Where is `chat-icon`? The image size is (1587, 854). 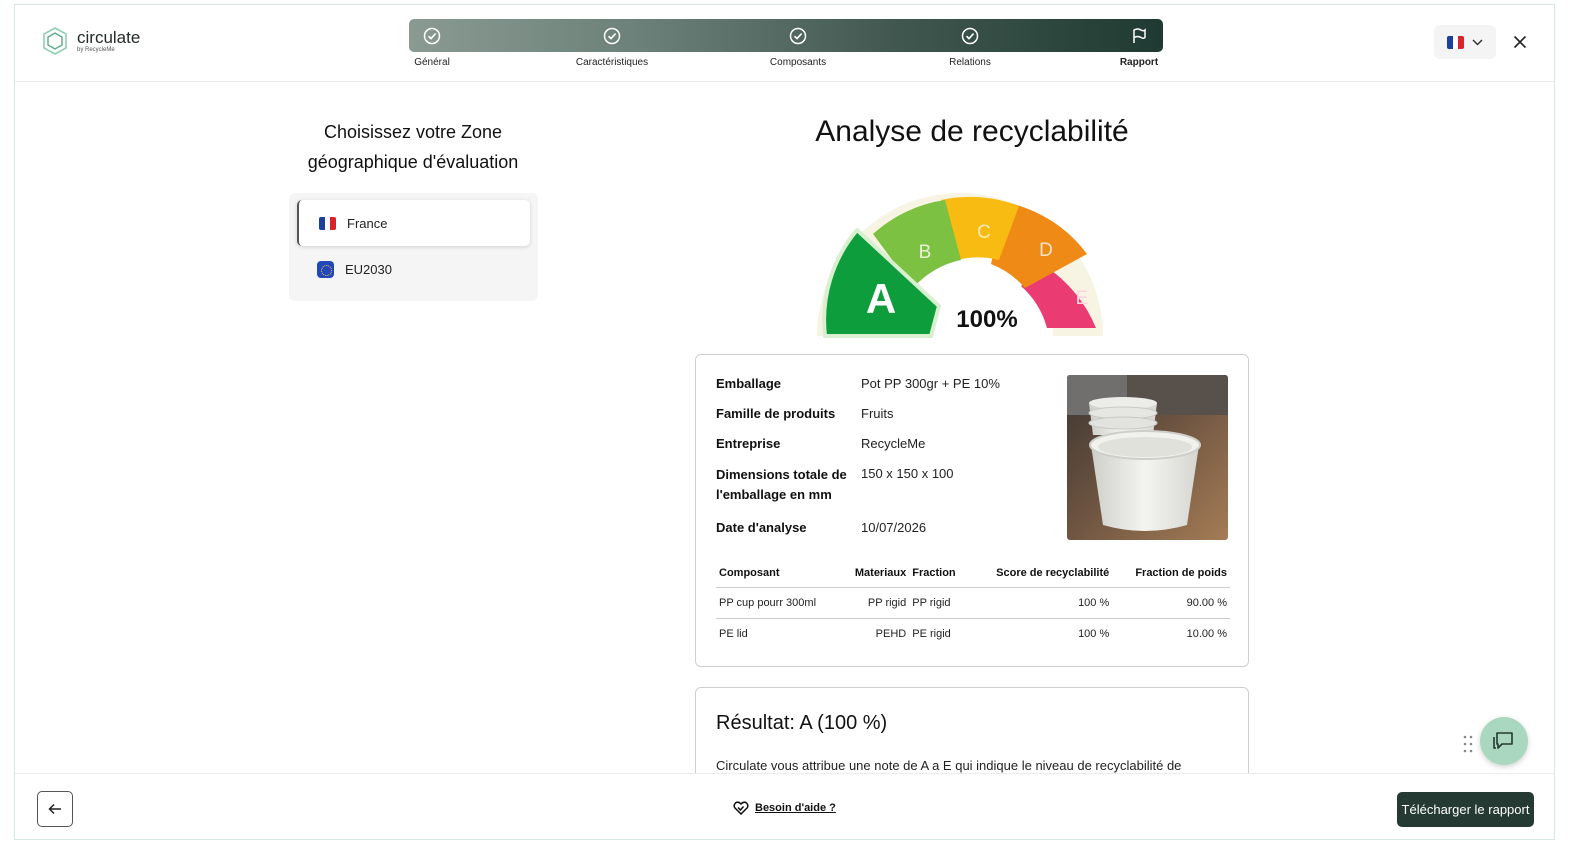 chat-icon is located at coordinates (1503, 740).